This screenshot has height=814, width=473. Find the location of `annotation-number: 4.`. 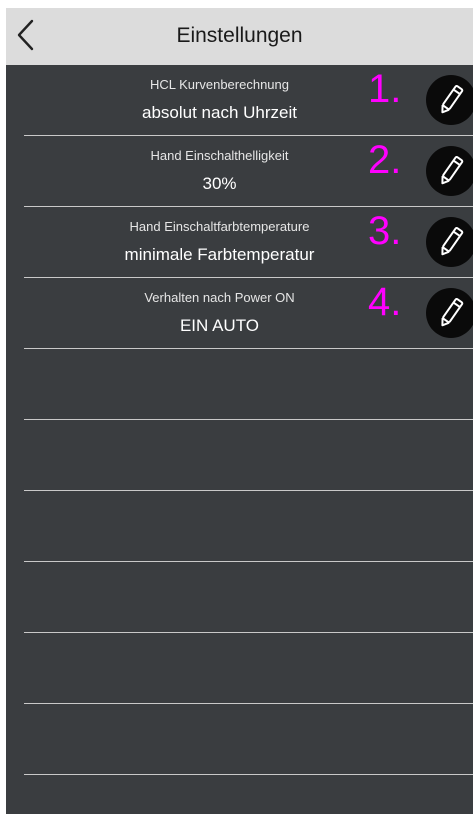

annotation-number: 4. is located at coordinates (385, 302).